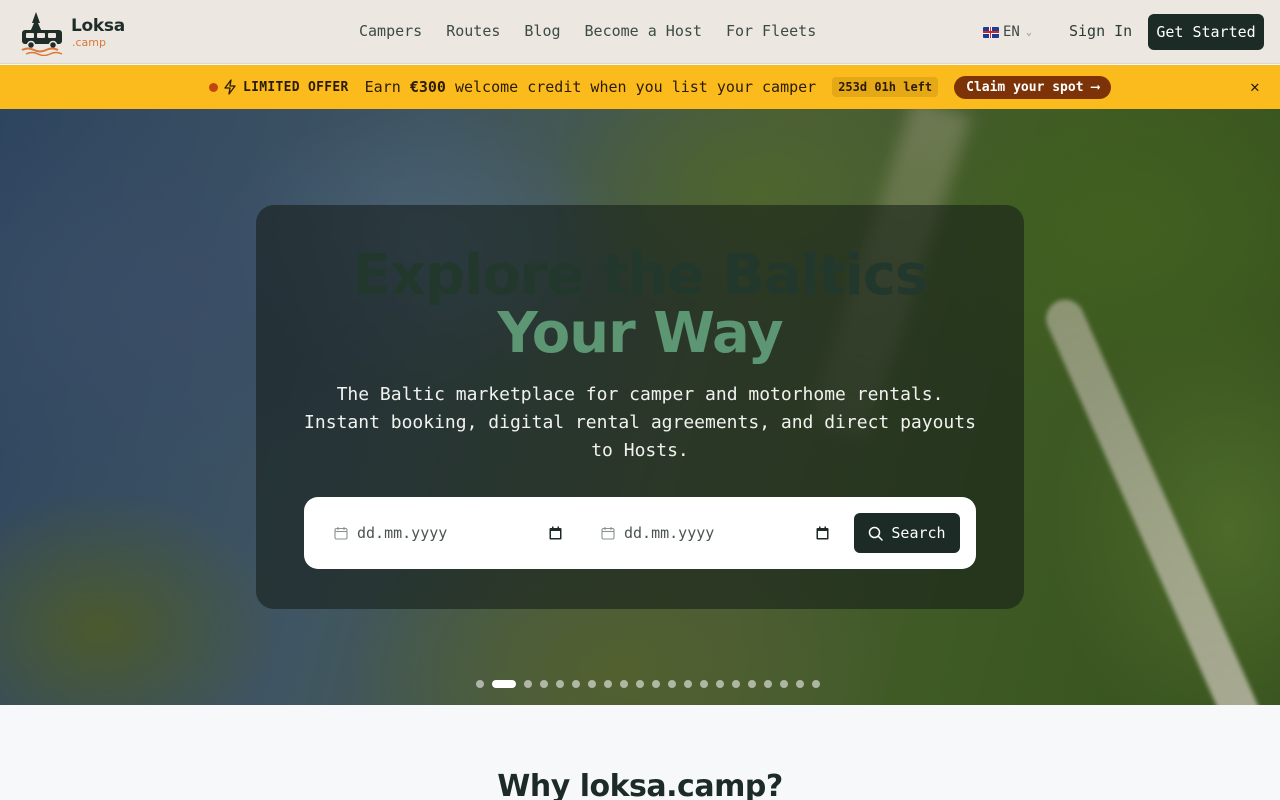 The height and width of the screenshot is (800, 1280). What do you see at coordinates (427, 87) in the screenshot?
I see `offer-amount: €300` at bounding box center [427, 87].